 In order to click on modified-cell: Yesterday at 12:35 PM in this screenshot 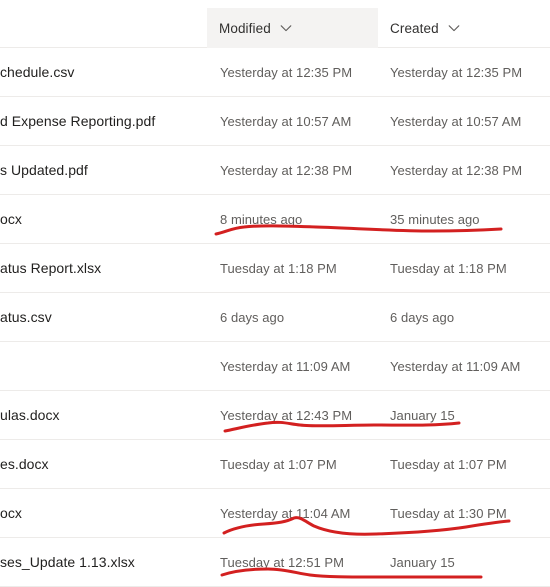, I will do `click(286, 72)`.